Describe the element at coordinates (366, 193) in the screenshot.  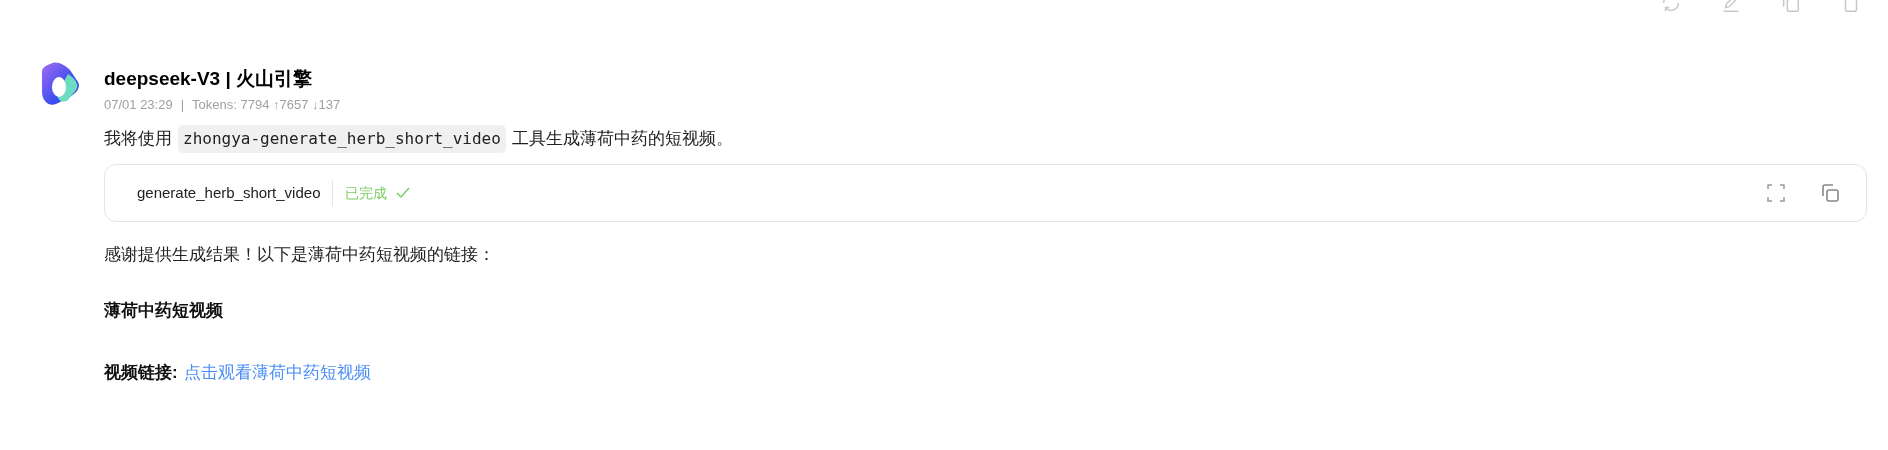
I see `status-text: 已完成` at that location.